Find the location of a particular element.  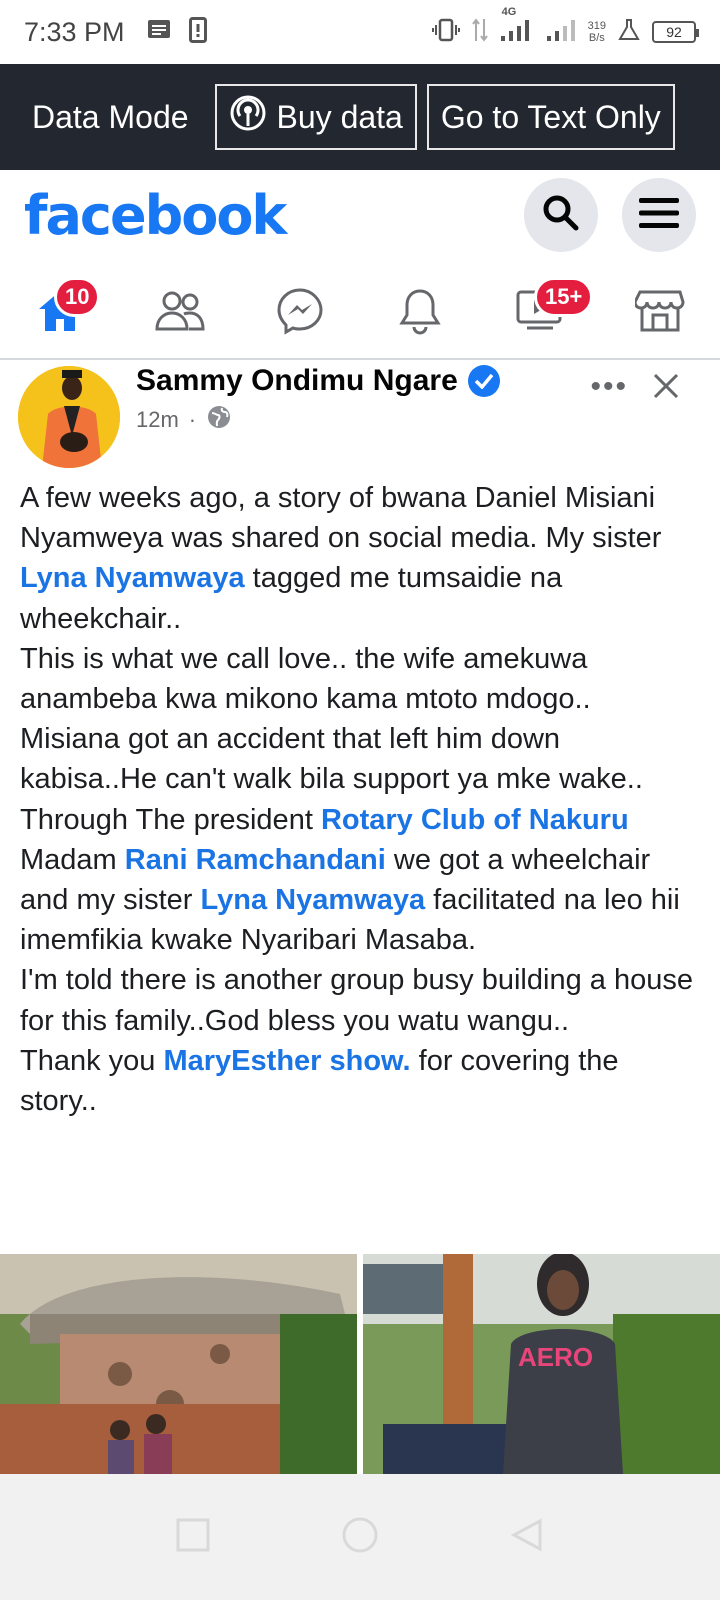

tab-notifications is located at coordinates (420, 313).